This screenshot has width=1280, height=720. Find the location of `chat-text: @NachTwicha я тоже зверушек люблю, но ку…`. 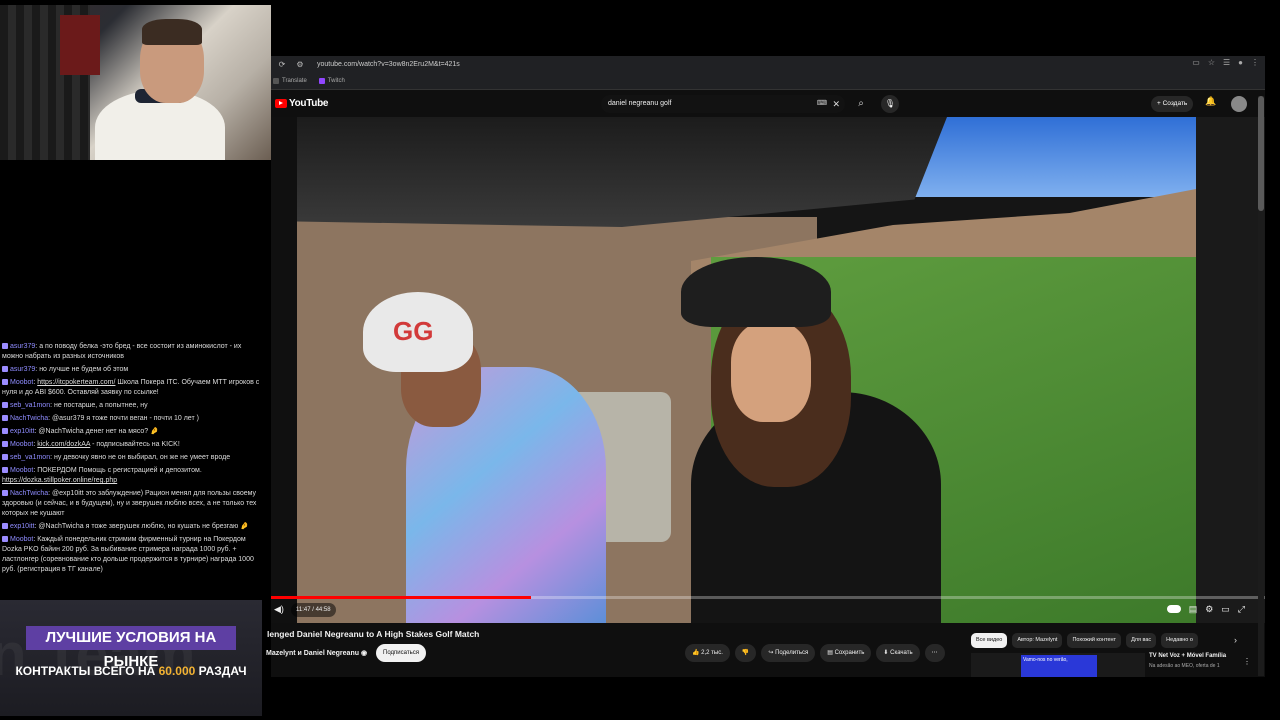

chat-text: @NachTwicha я тоже зверушек люблю, но ку… is located at coordinates (143, 526).